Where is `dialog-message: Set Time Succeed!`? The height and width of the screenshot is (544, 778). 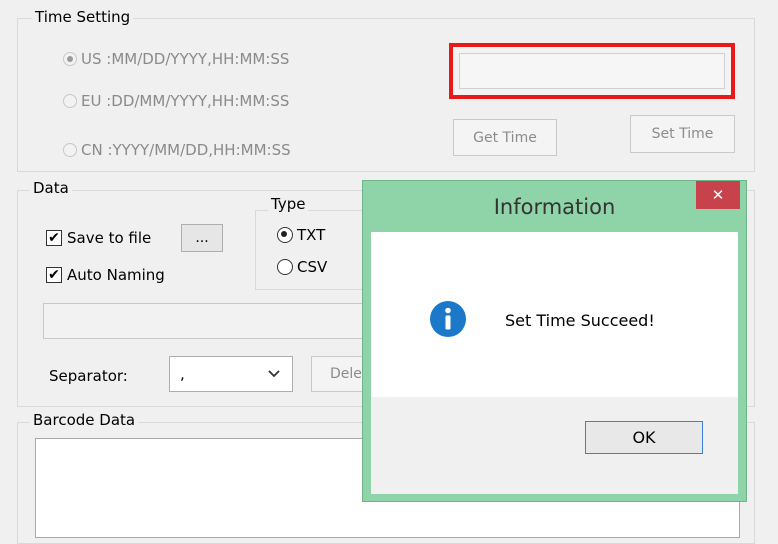
dialog-message: Set Time Succeed! is located at coordinates (580, 320).